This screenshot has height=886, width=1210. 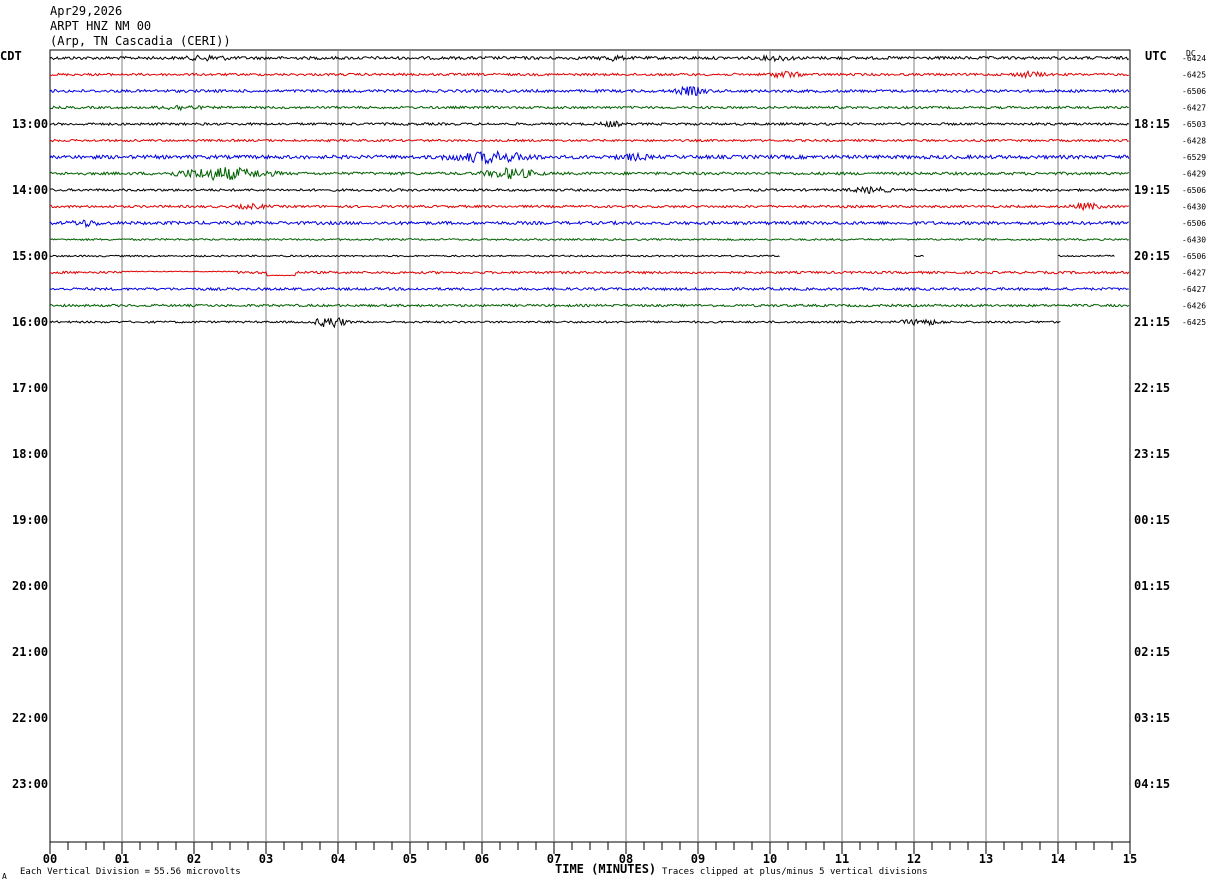 I want to click on cdt-hour-label: 20:00, so click(x=30, y=586).